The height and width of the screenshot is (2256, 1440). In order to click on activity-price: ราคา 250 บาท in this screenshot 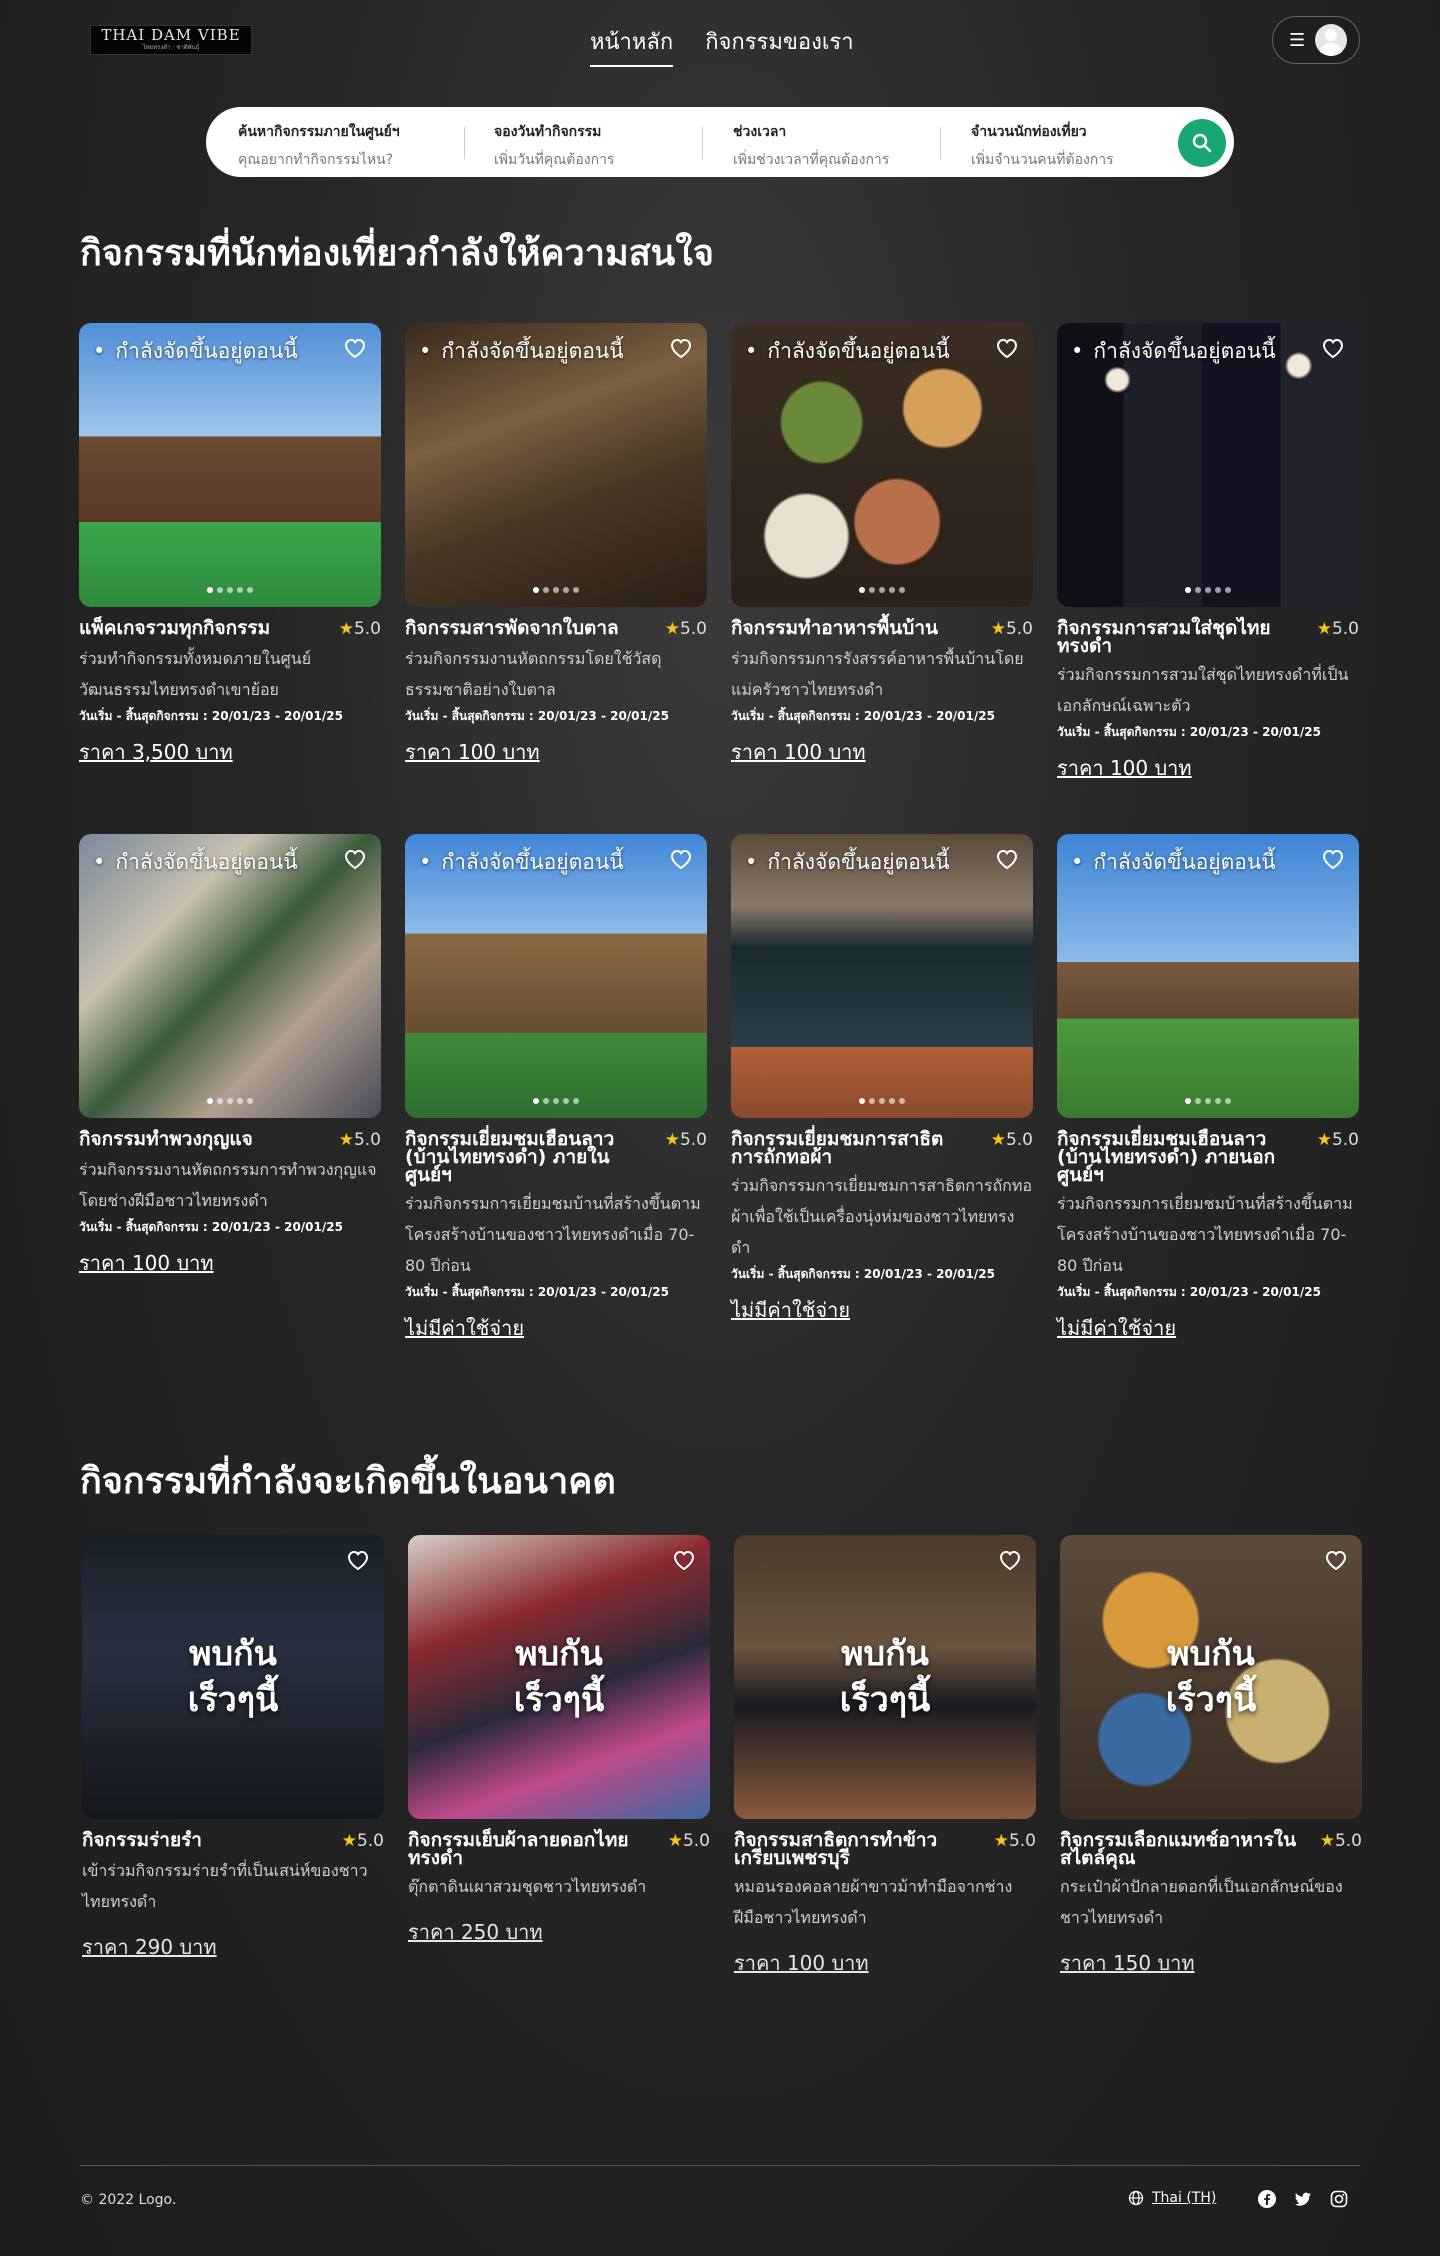, I will do `click(559, 1932)`.